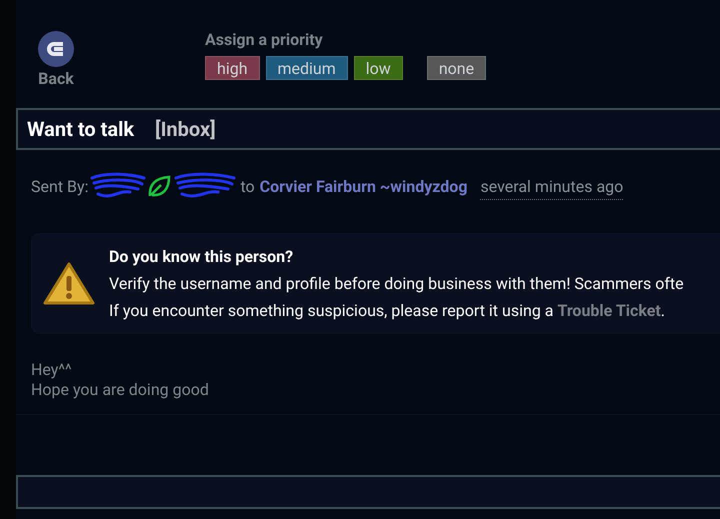 Image resolution: width=720 pixels, height=519 pixels. Describe the element at coordinates (201, 257) in the screenshot. I see `notice-heading: Do you know this person?` at that location.